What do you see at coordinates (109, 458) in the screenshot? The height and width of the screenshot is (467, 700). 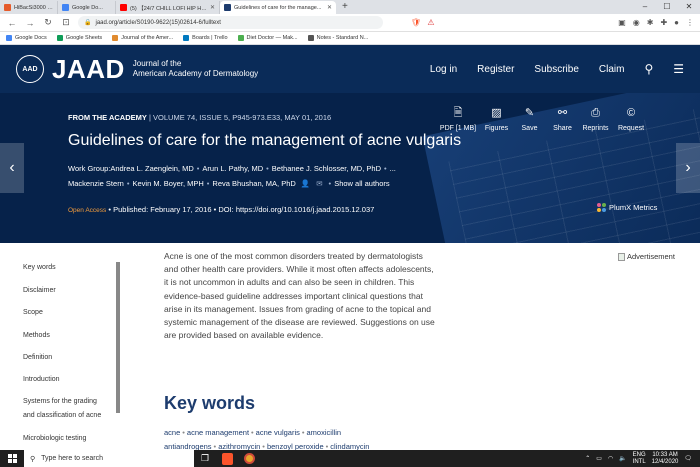 I see `taskbar-search: ⚲ Type here to search` at bounding box center [109, 458].